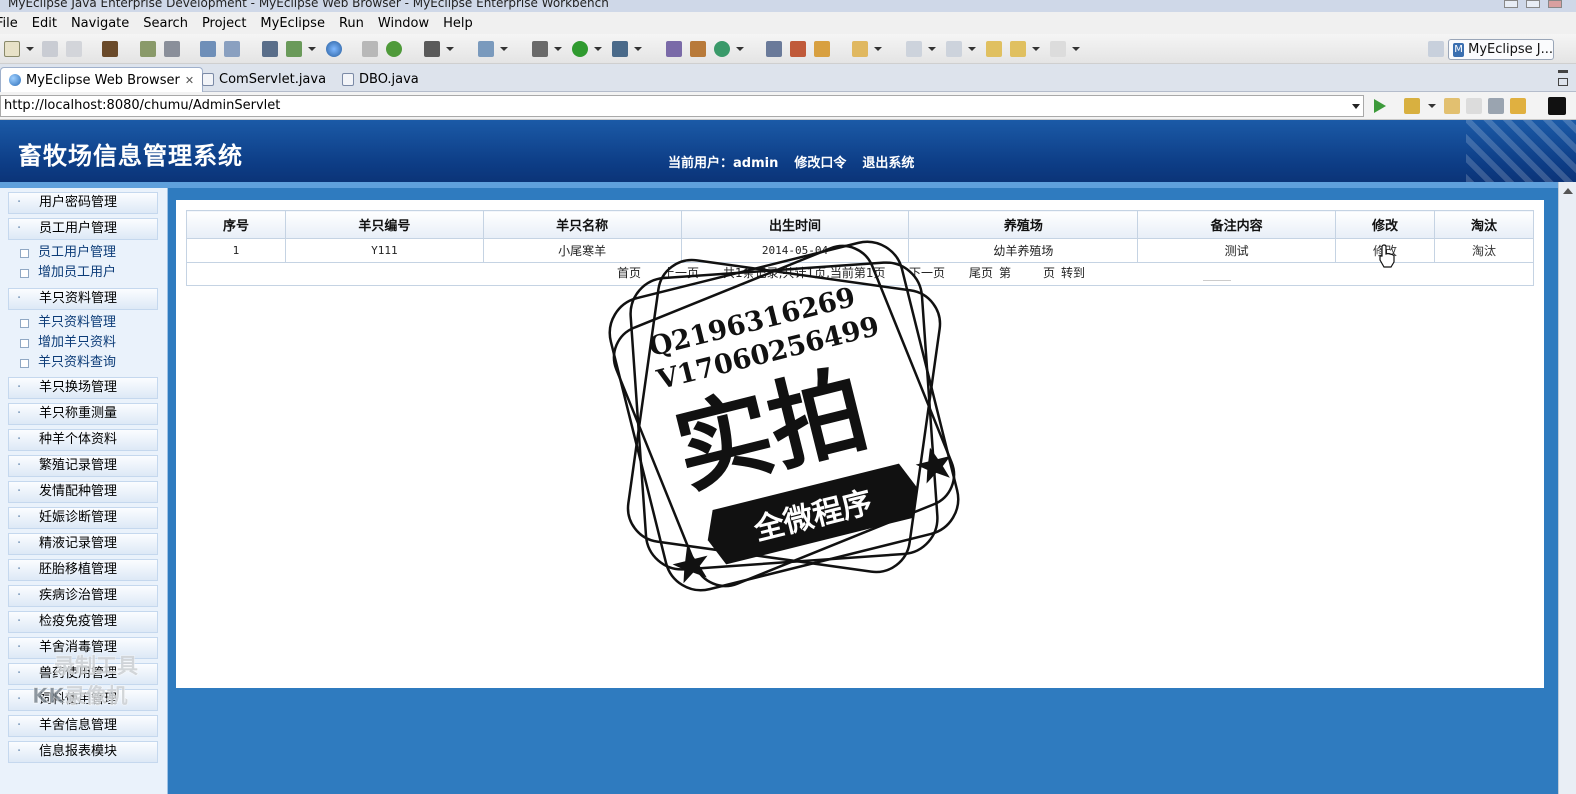 This screenshot has height=794, width=1576. I want to click on pin-icon, so click(798, 49).